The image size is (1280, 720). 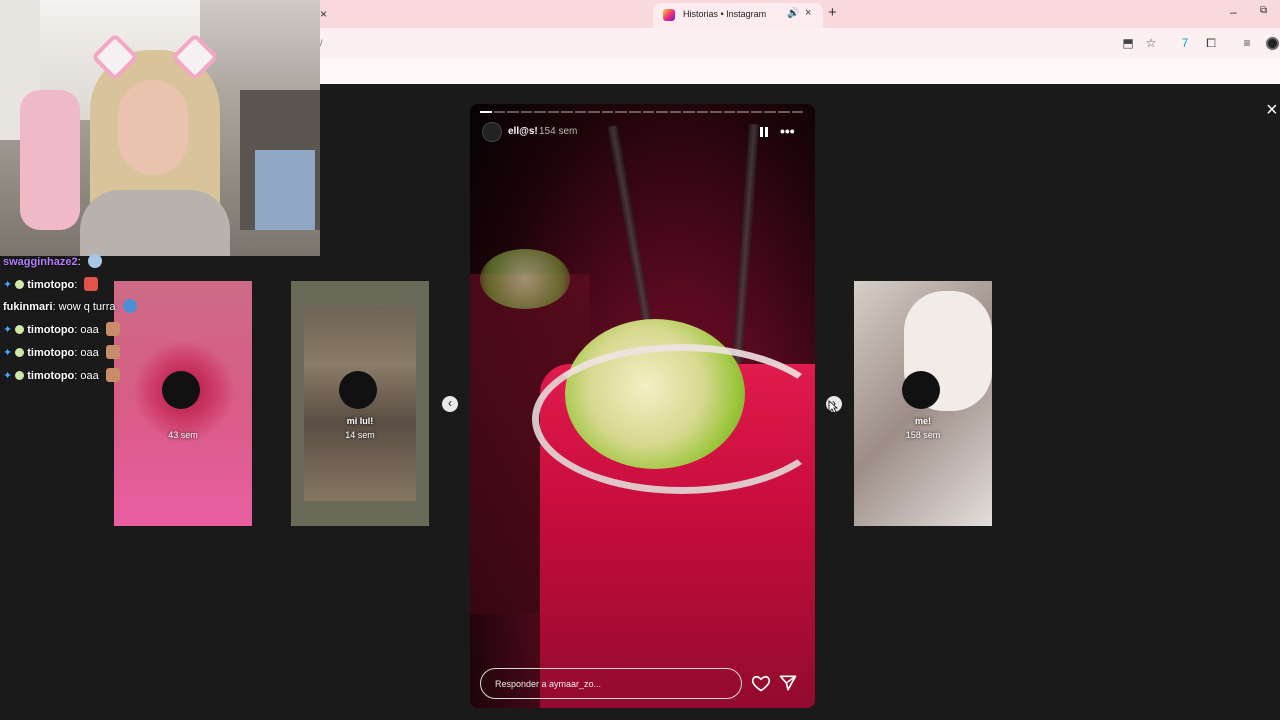 I want to click on media-icon: ≡, so click(x=1247, y=43).